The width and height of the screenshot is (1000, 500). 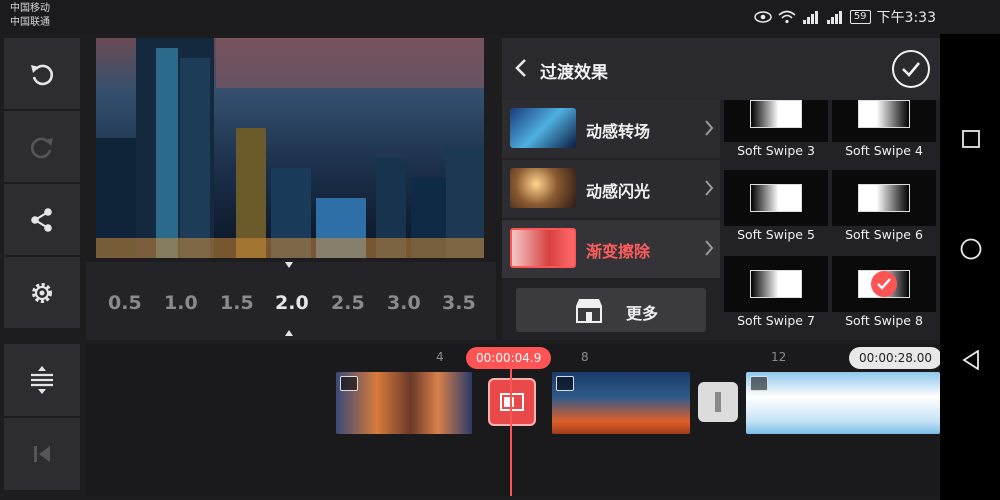 What do you see at coordinates (125, 303) in the screenshot?
I see `speed-option: 0.5` at bounding box center [125, 303].